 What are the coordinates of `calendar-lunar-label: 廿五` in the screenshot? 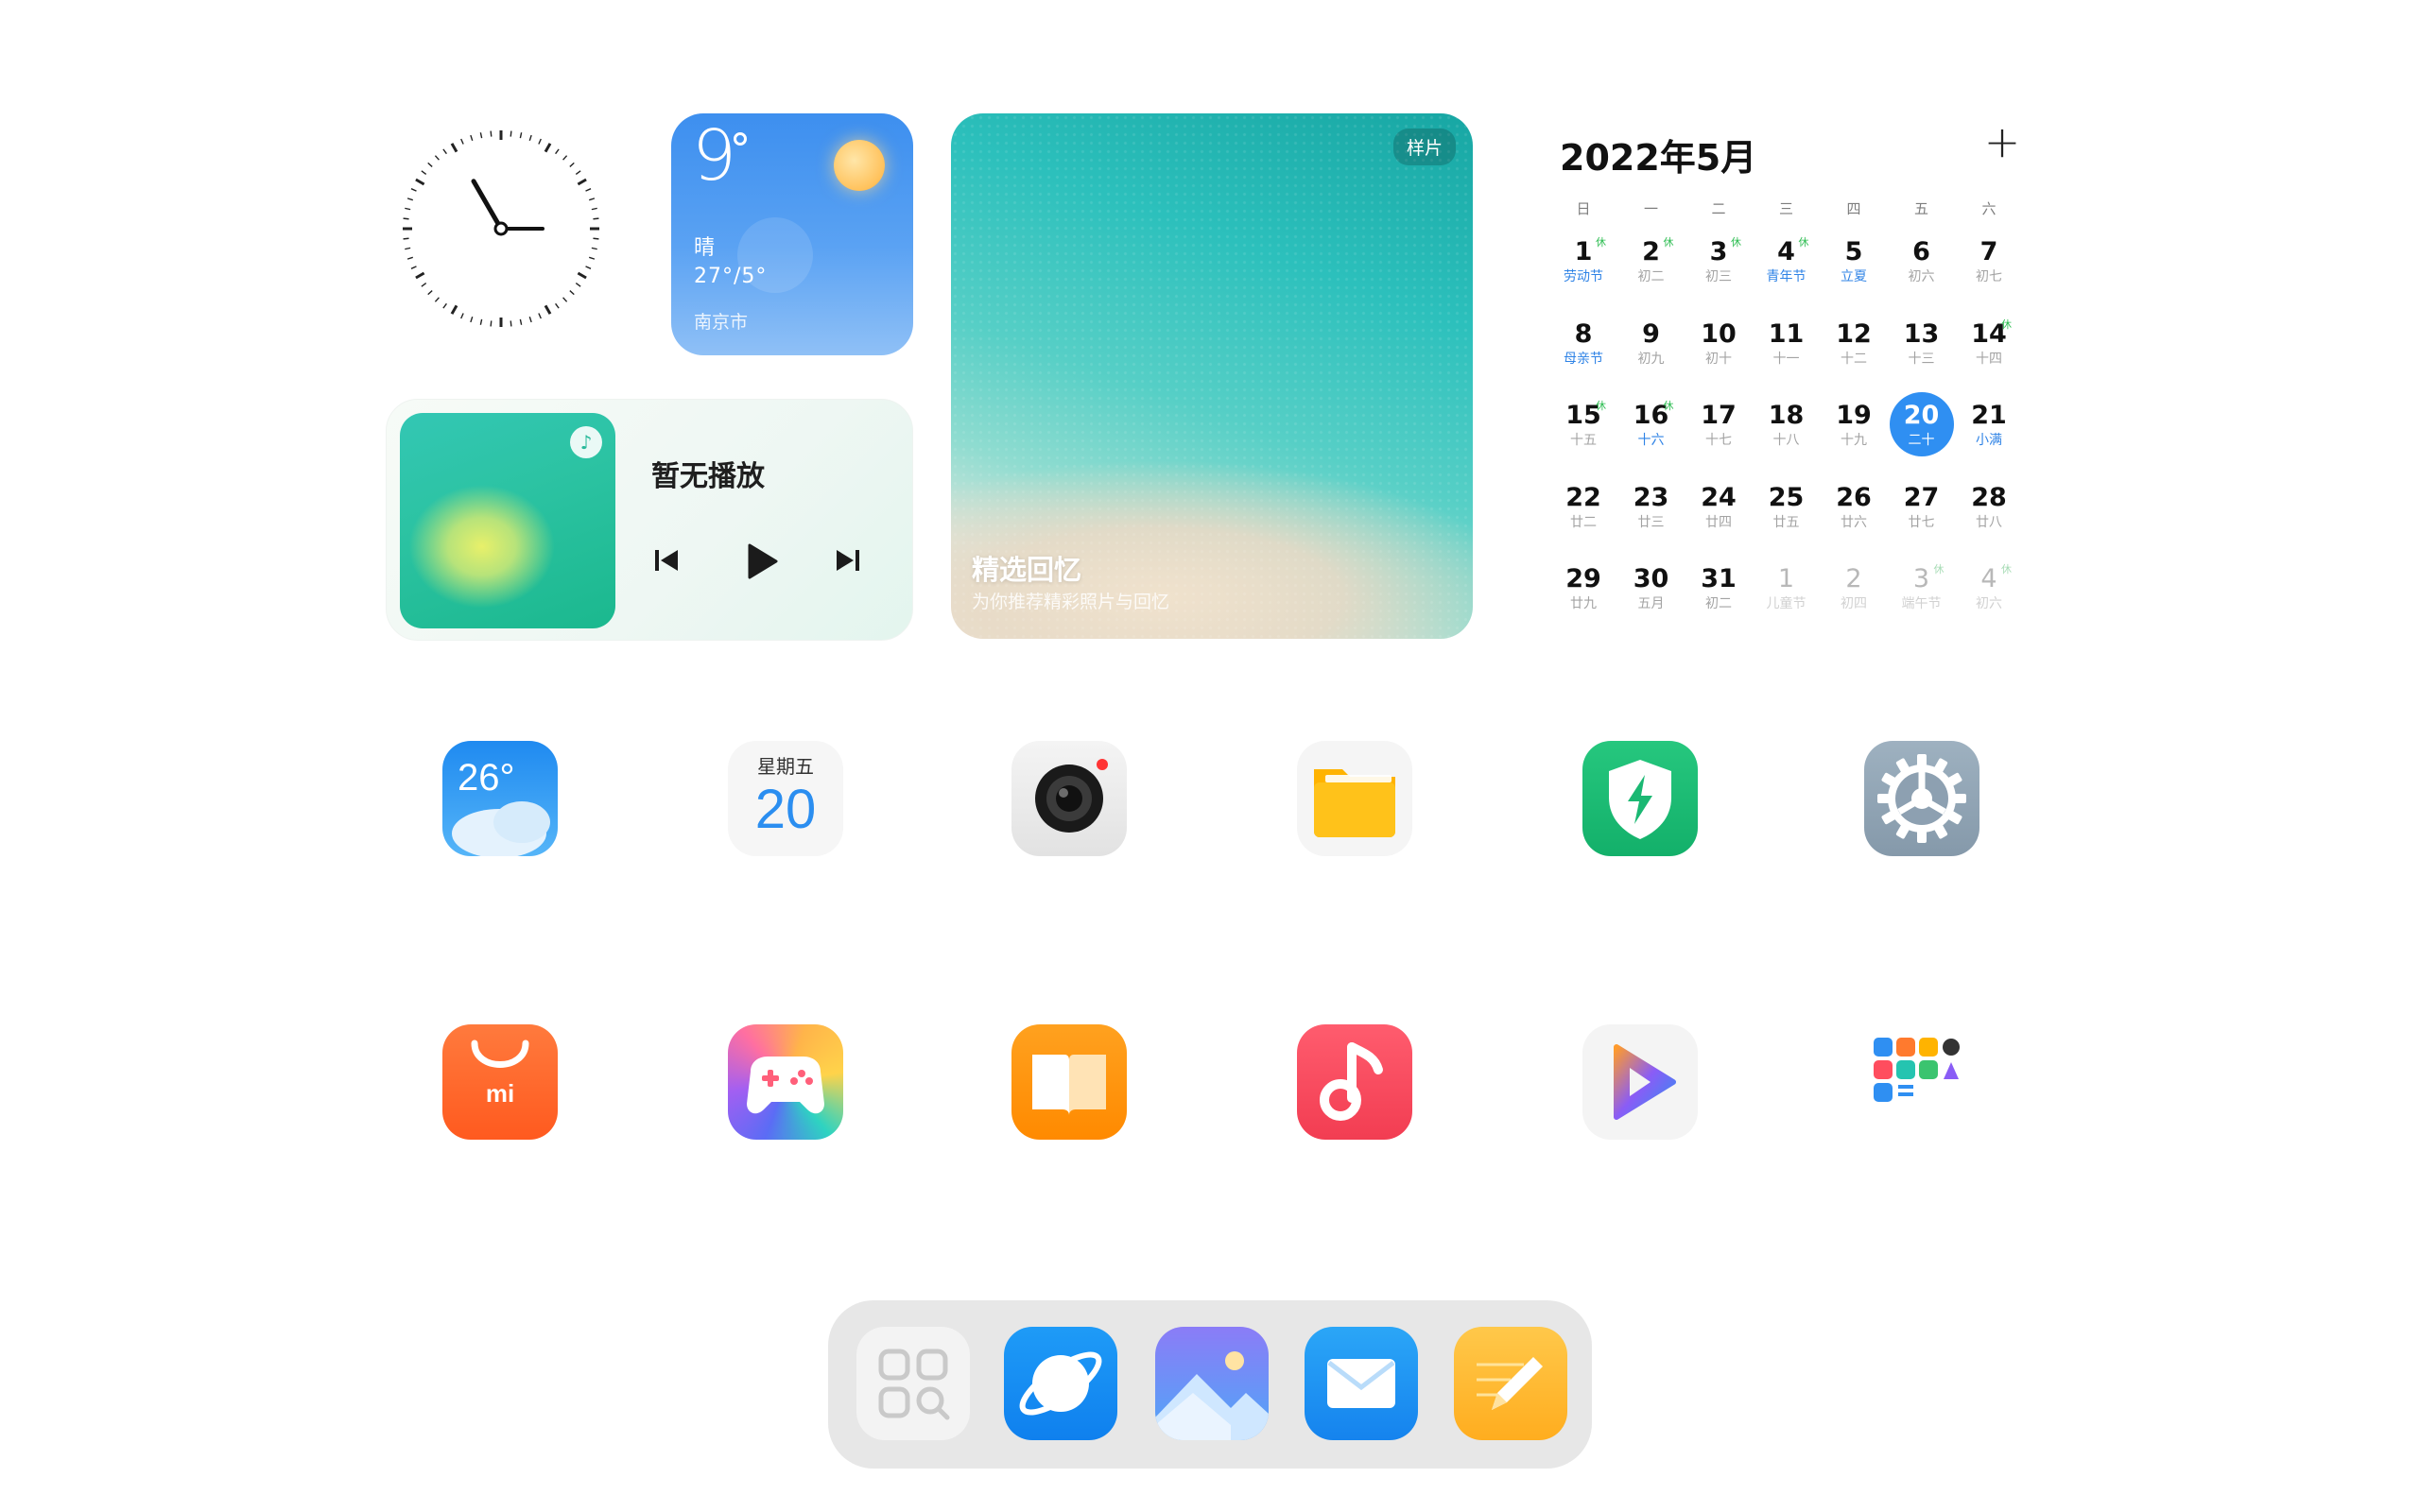 It's located at (1786, 522).